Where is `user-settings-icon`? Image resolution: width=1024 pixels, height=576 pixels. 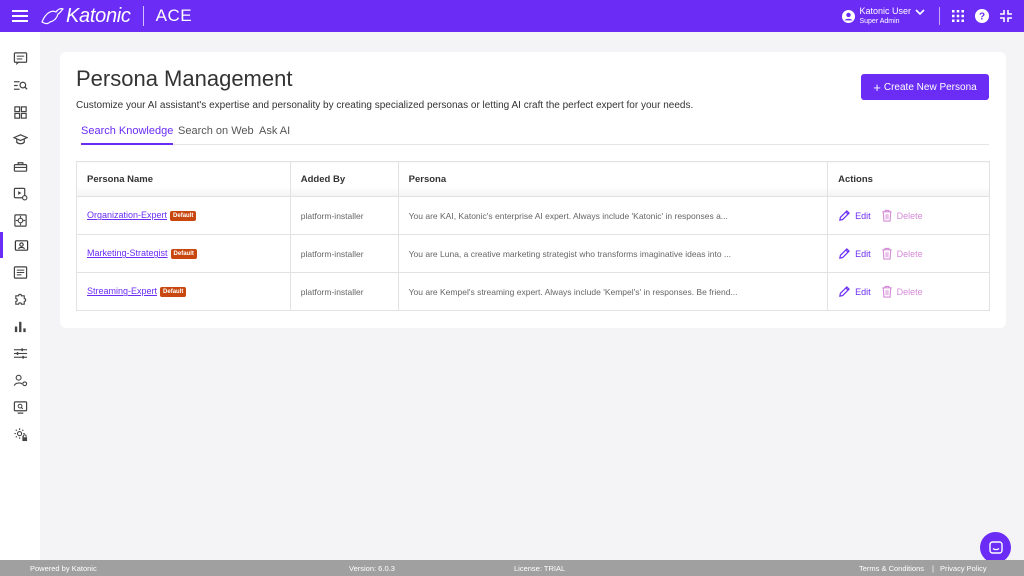 user-settings-icon is located at coordinates (20, 380).